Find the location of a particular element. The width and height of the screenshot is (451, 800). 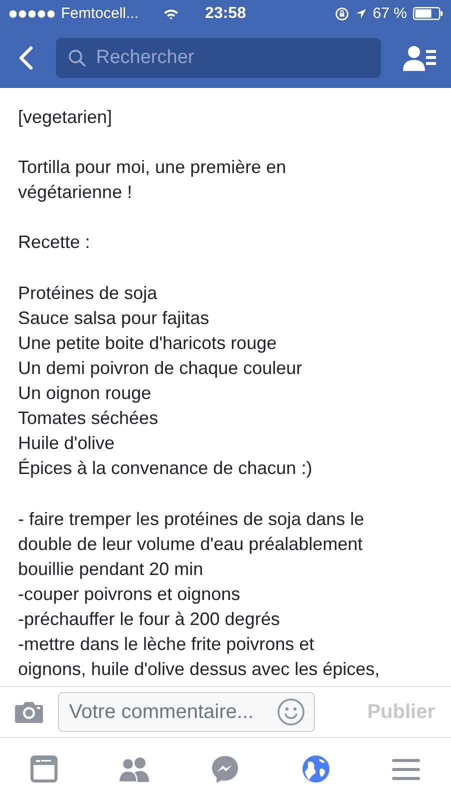

post-text-line: oignons, huile d'olive dessus avec les épices, is located at coordinates (199, 670).